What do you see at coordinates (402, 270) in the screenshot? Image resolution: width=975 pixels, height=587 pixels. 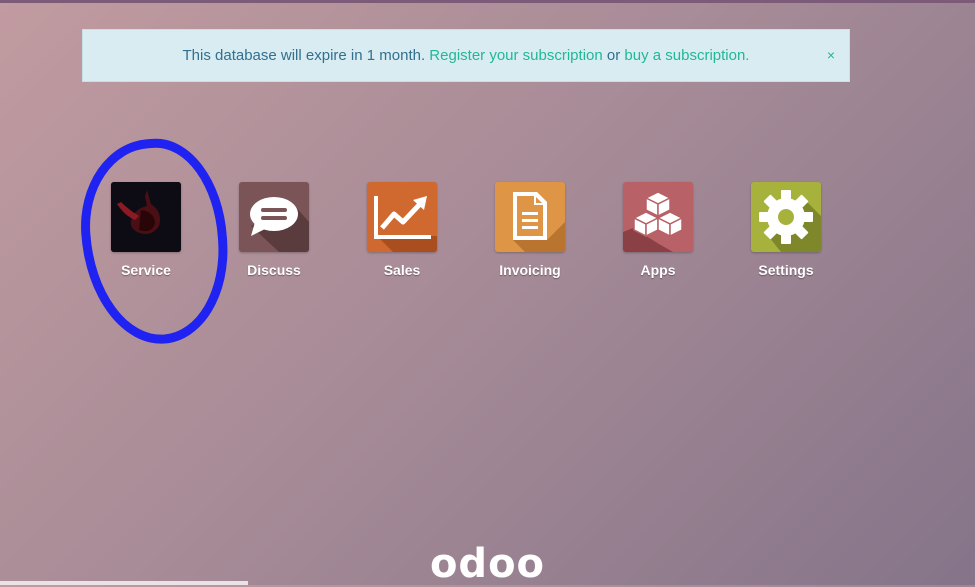 I see `app-label: Sales` at bounding box center [402, 270].